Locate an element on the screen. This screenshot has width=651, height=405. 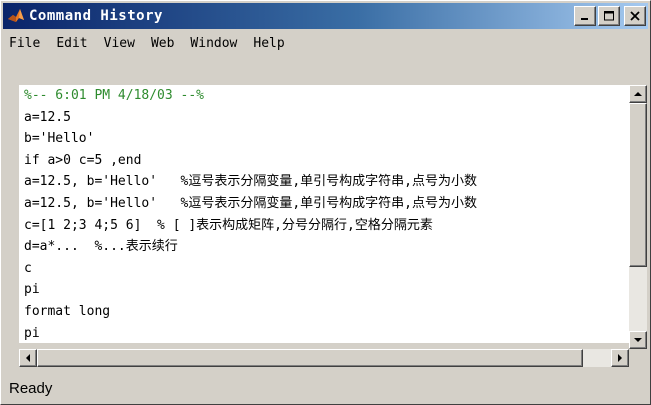
scroll-left-button is located at coordinates (28, 358).